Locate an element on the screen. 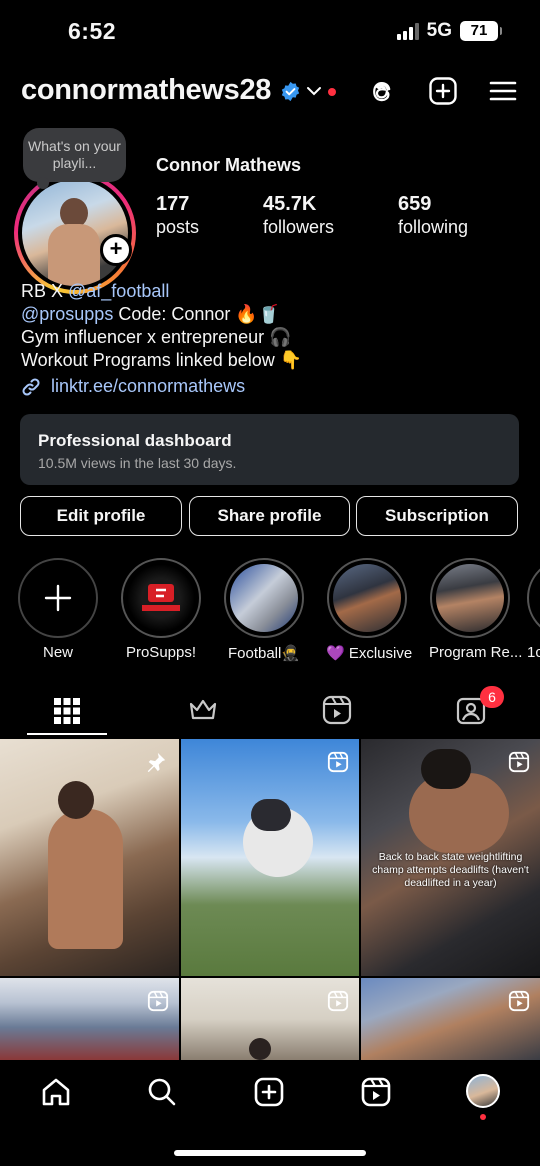 Image resolution: width=540 pixels, height=1166 pixels. tab-subscription-crown-icon is located at coordinates (203, 710).